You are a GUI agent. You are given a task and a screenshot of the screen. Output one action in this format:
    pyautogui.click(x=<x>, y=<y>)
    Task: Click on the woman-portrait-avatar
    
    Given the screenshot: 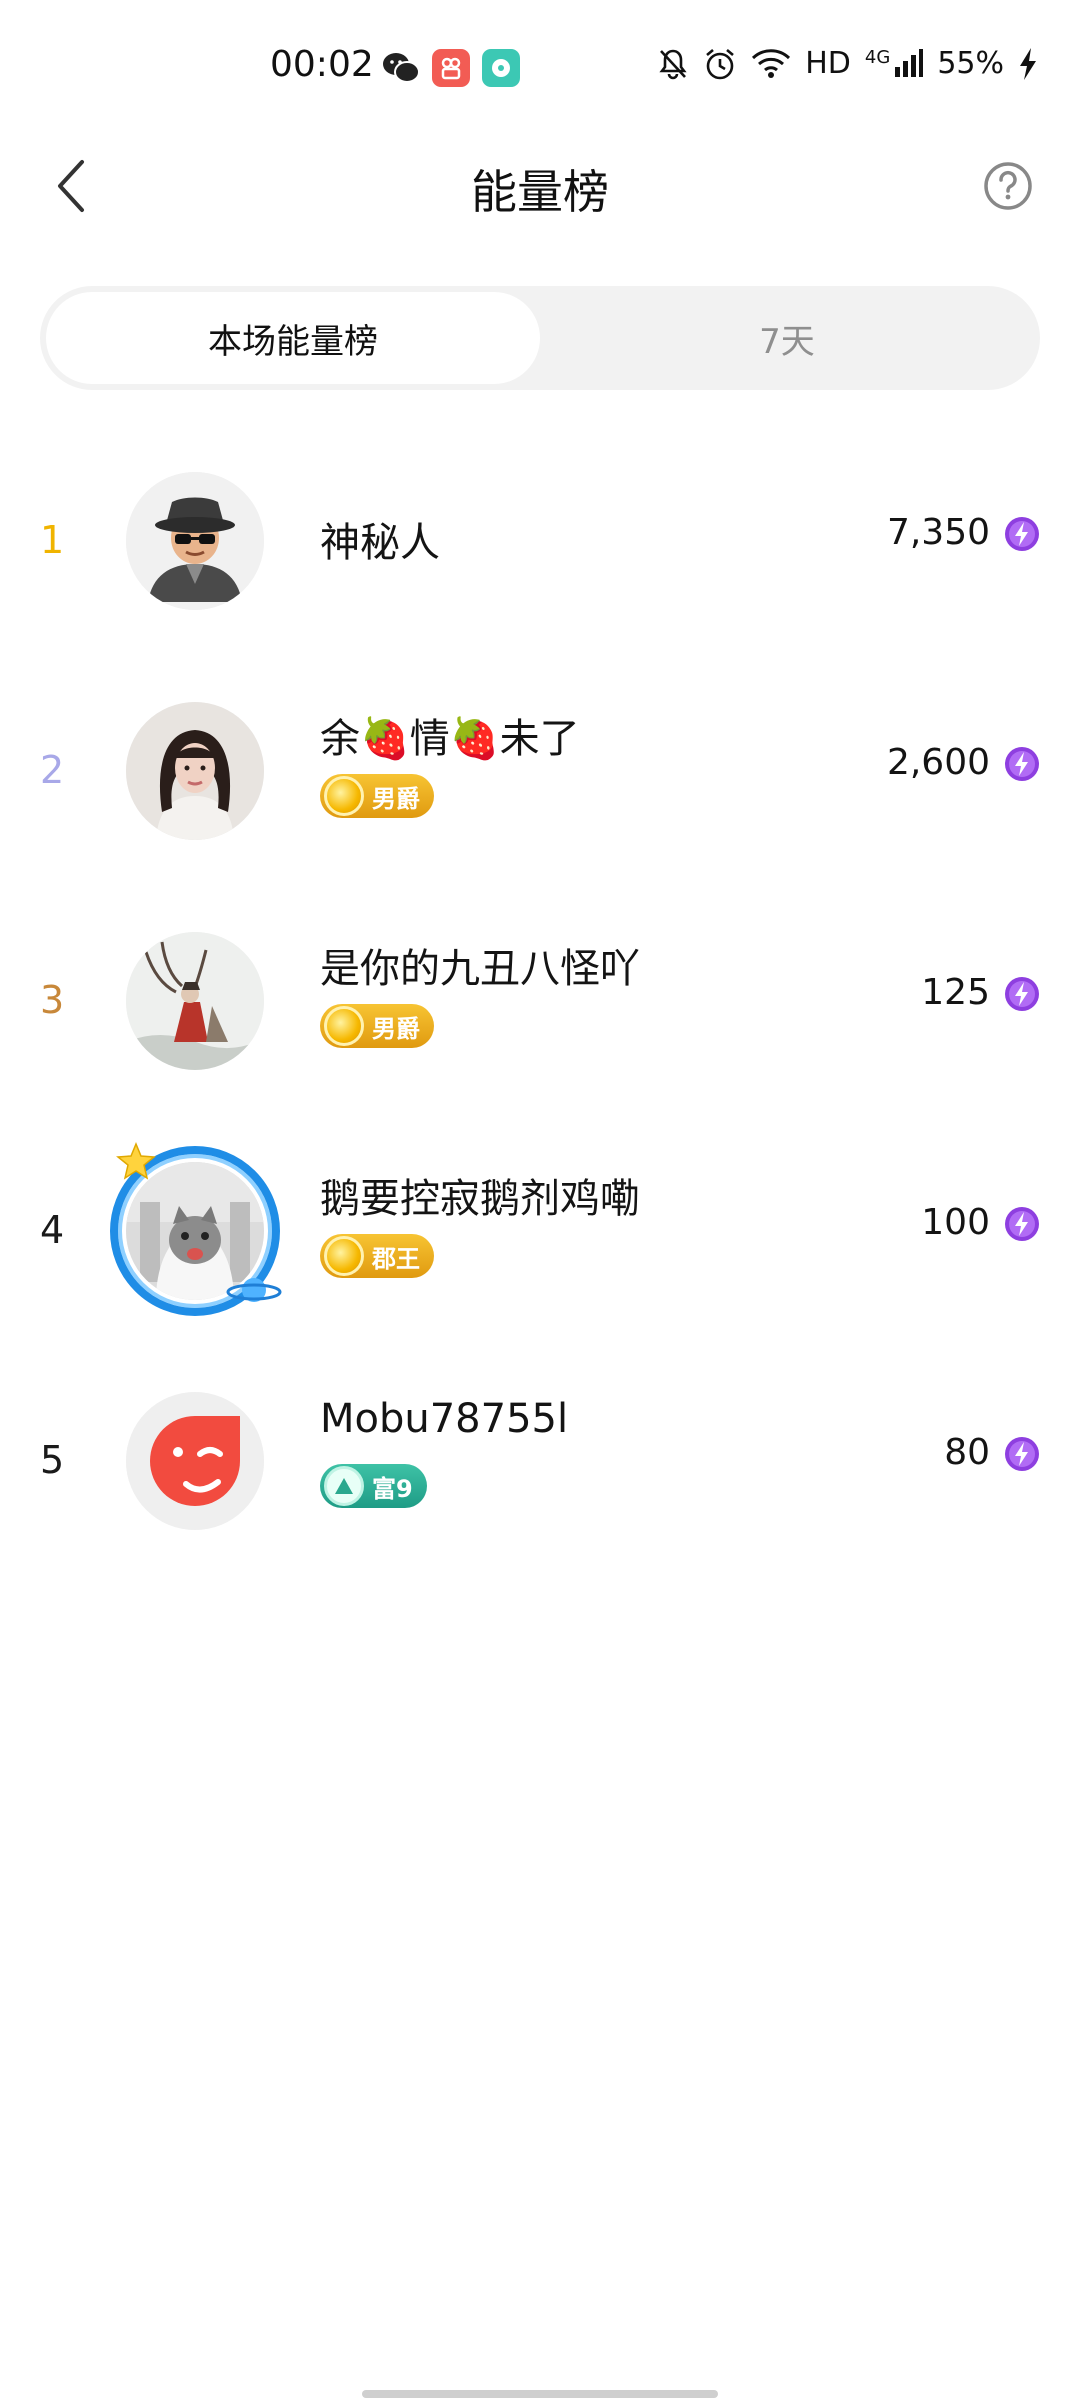 What is the action you would take?
    pyautogui.click(x=195, y=771)
    